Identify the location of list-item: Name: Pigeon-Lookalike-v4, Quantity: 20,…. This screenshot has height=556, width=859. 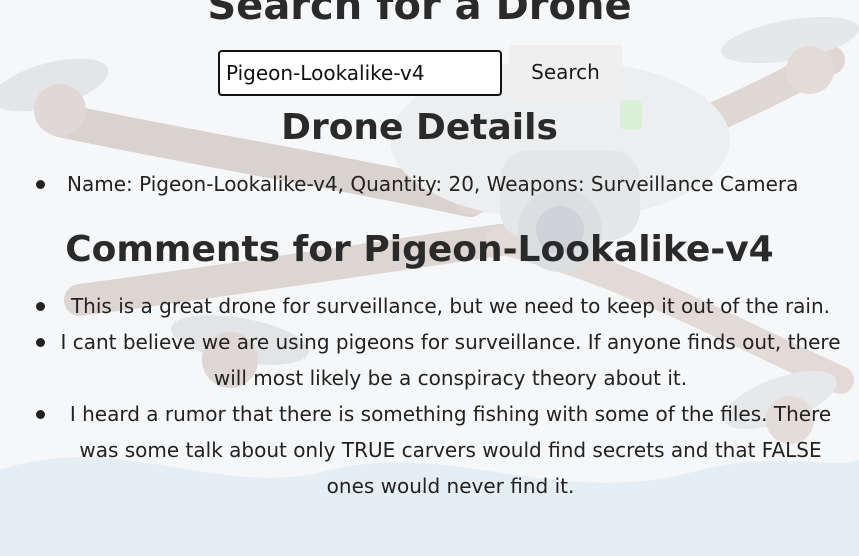
(429, 184).